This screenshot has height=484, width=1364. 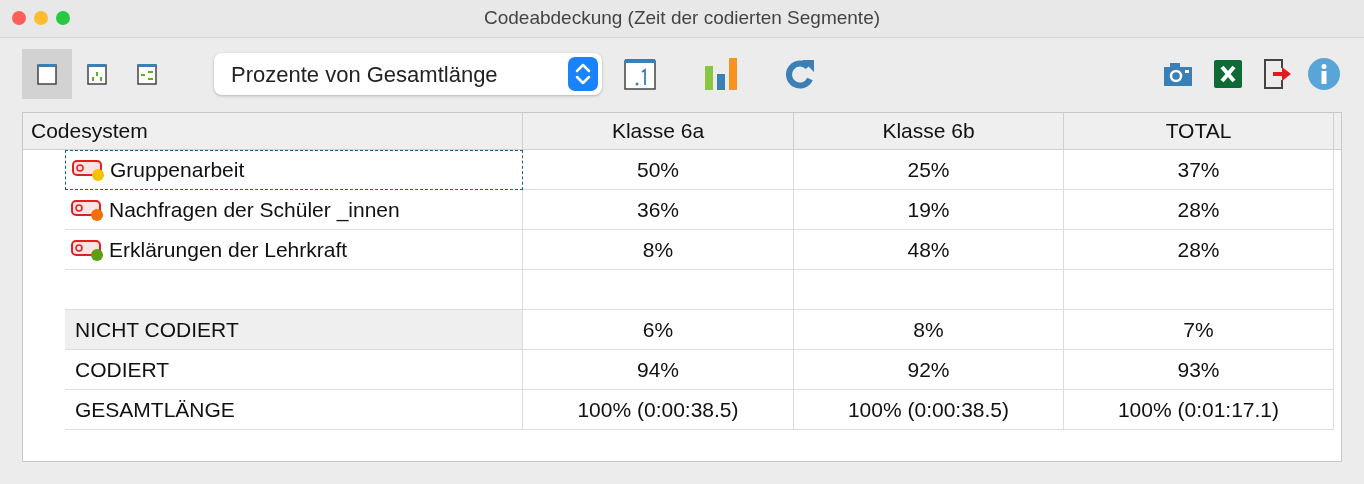 What do you see at coordinates (583, 74) in the screenshot?
I see `stepper-icon` at bounding box center [583, 74].